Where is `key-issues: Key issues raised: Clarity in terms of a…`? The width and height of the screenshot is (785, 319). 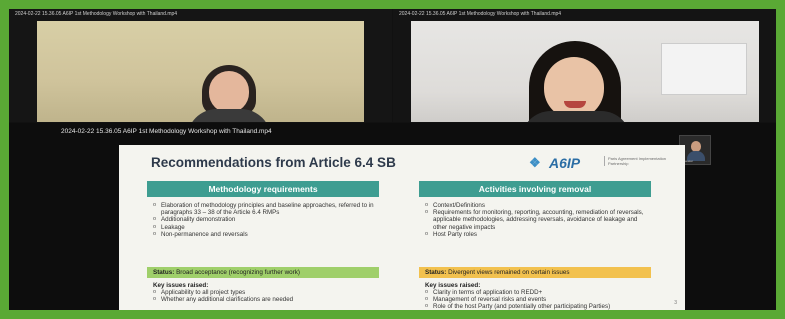
key-issues: Key issues raised: Clarity in terms of a… is located at coordinates (535, 296).